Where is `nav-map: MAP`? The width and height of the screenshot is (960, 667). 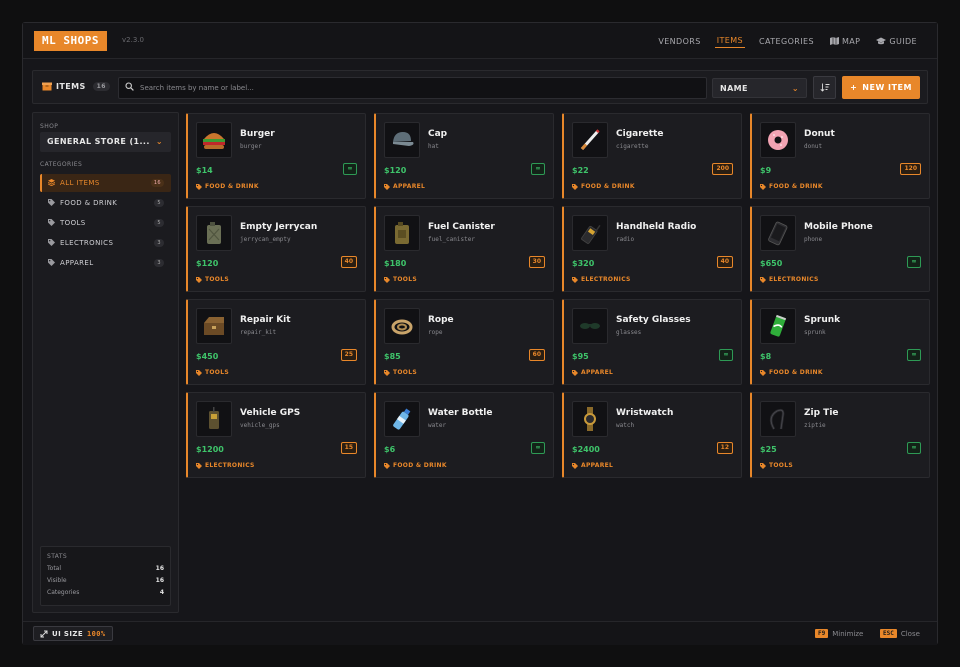
nav-map: MAP is located at coordinates (845, 41).